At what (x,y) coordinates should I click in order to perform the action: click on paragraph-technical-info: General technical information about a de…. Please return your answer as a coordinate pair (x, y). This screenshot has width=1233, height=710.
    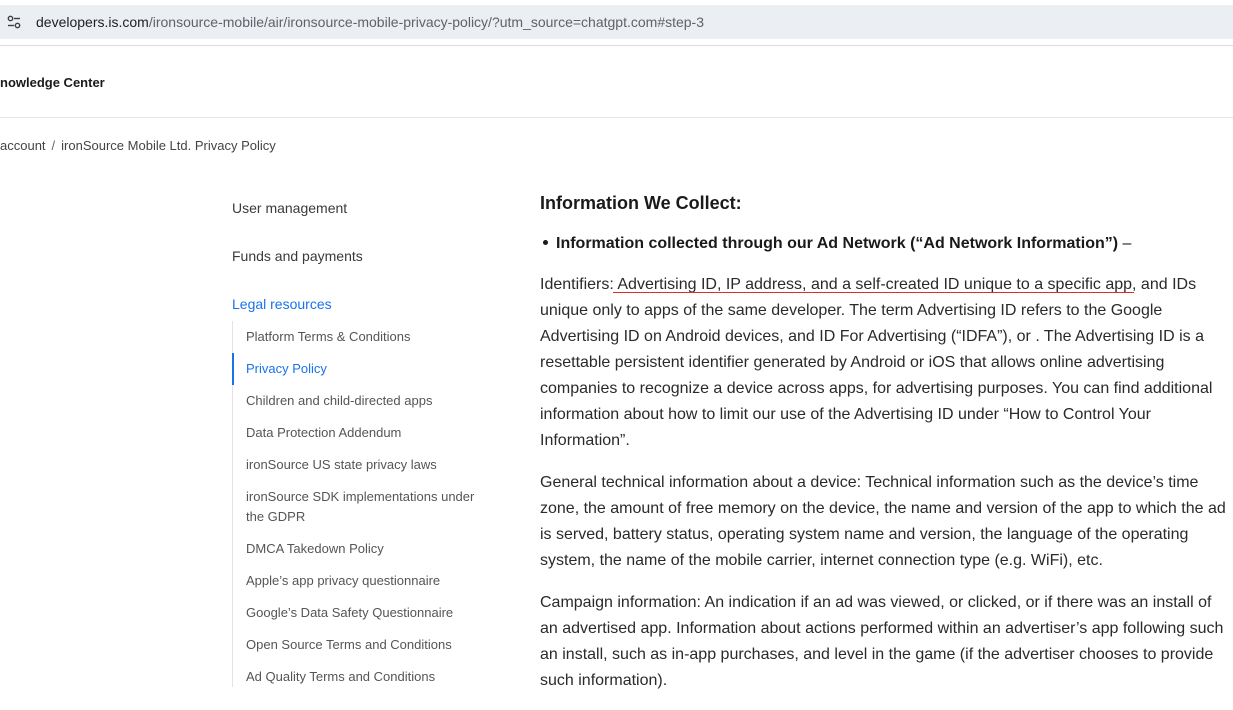
    Looking at the image, I should click on (883, 521).